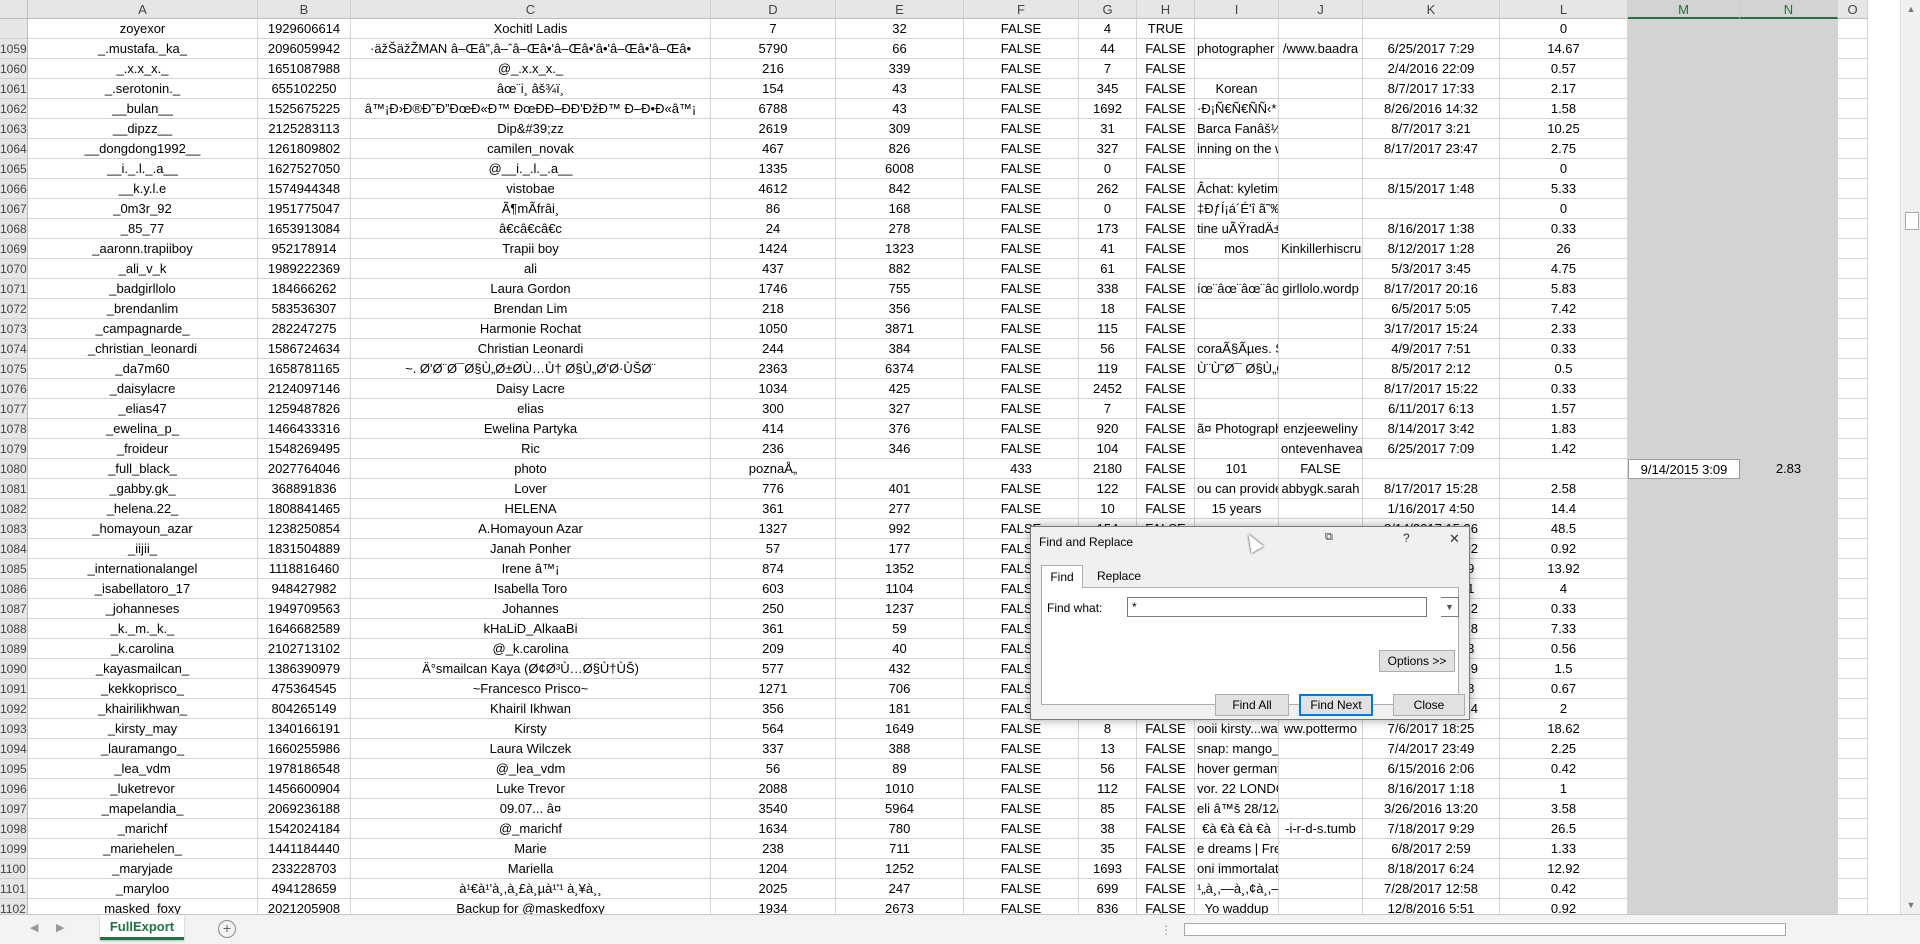 This screenshot has height=944, width=1920. I want to click on cell: 337, so click(773, 749).